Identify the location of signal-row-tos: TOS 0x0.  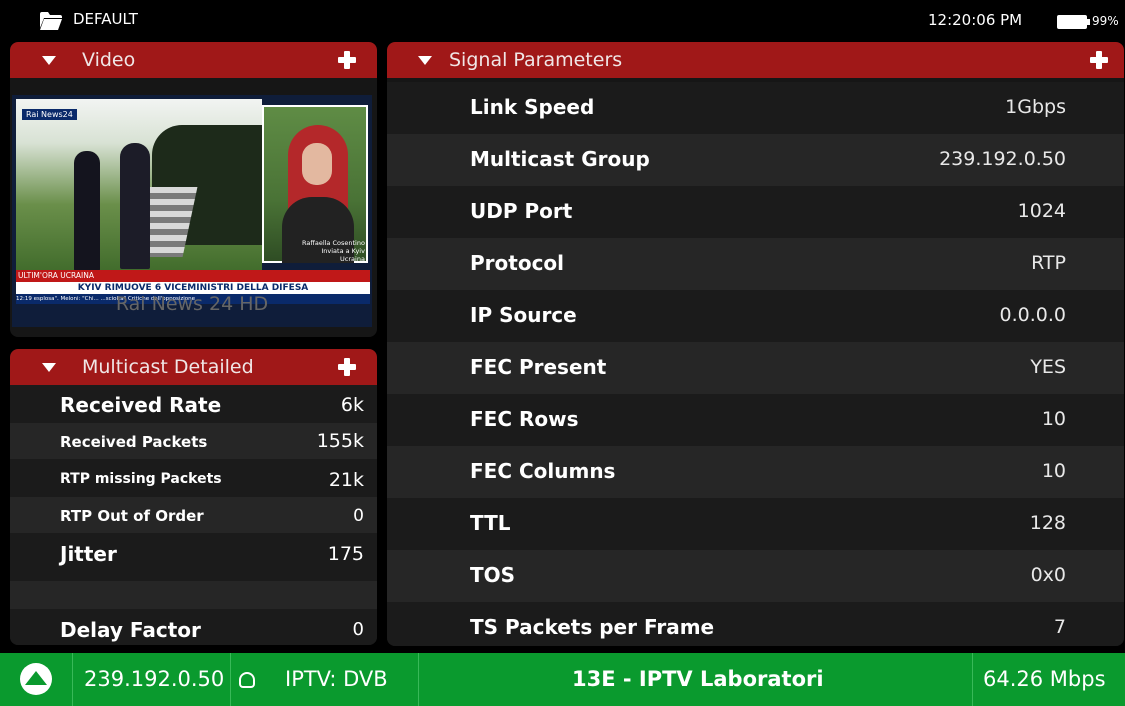
(755, 576).